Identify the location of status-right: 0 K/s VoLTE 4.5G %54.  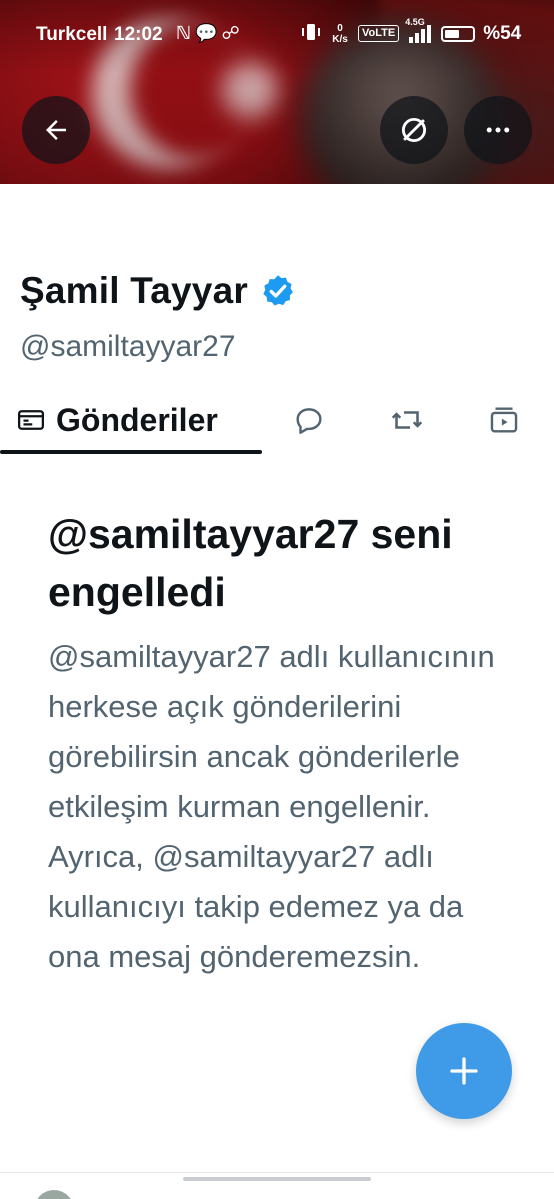
(411, 31).